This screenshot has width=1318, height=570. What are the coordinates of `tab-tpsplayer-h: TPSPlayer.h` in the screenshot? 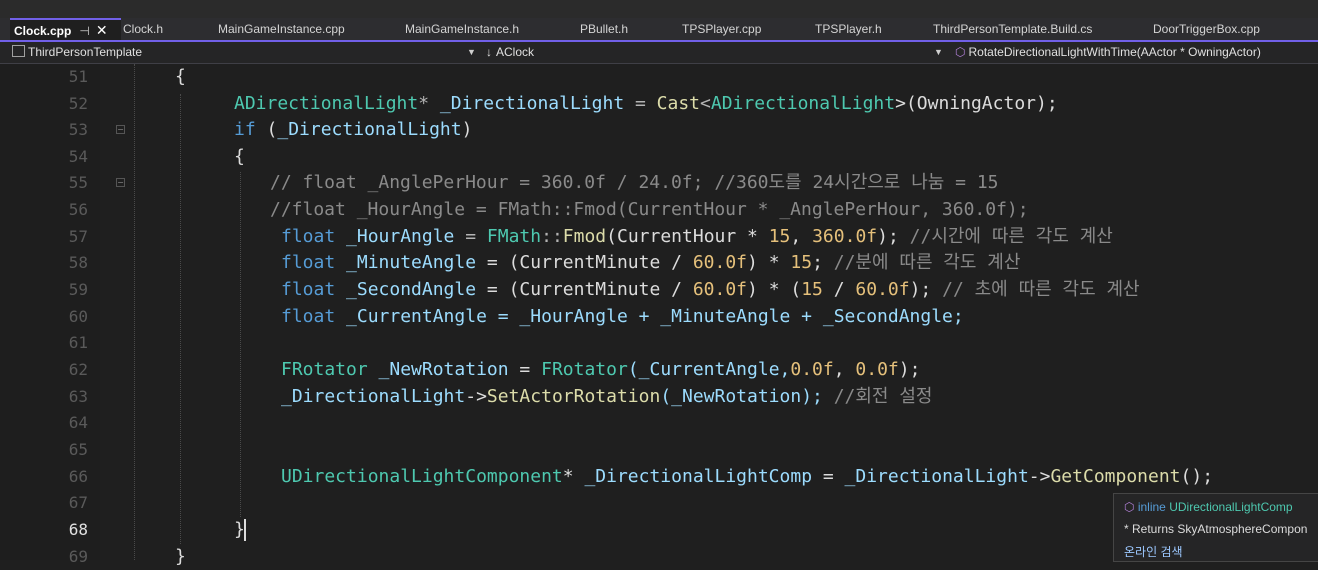 It's located at (848, 29).